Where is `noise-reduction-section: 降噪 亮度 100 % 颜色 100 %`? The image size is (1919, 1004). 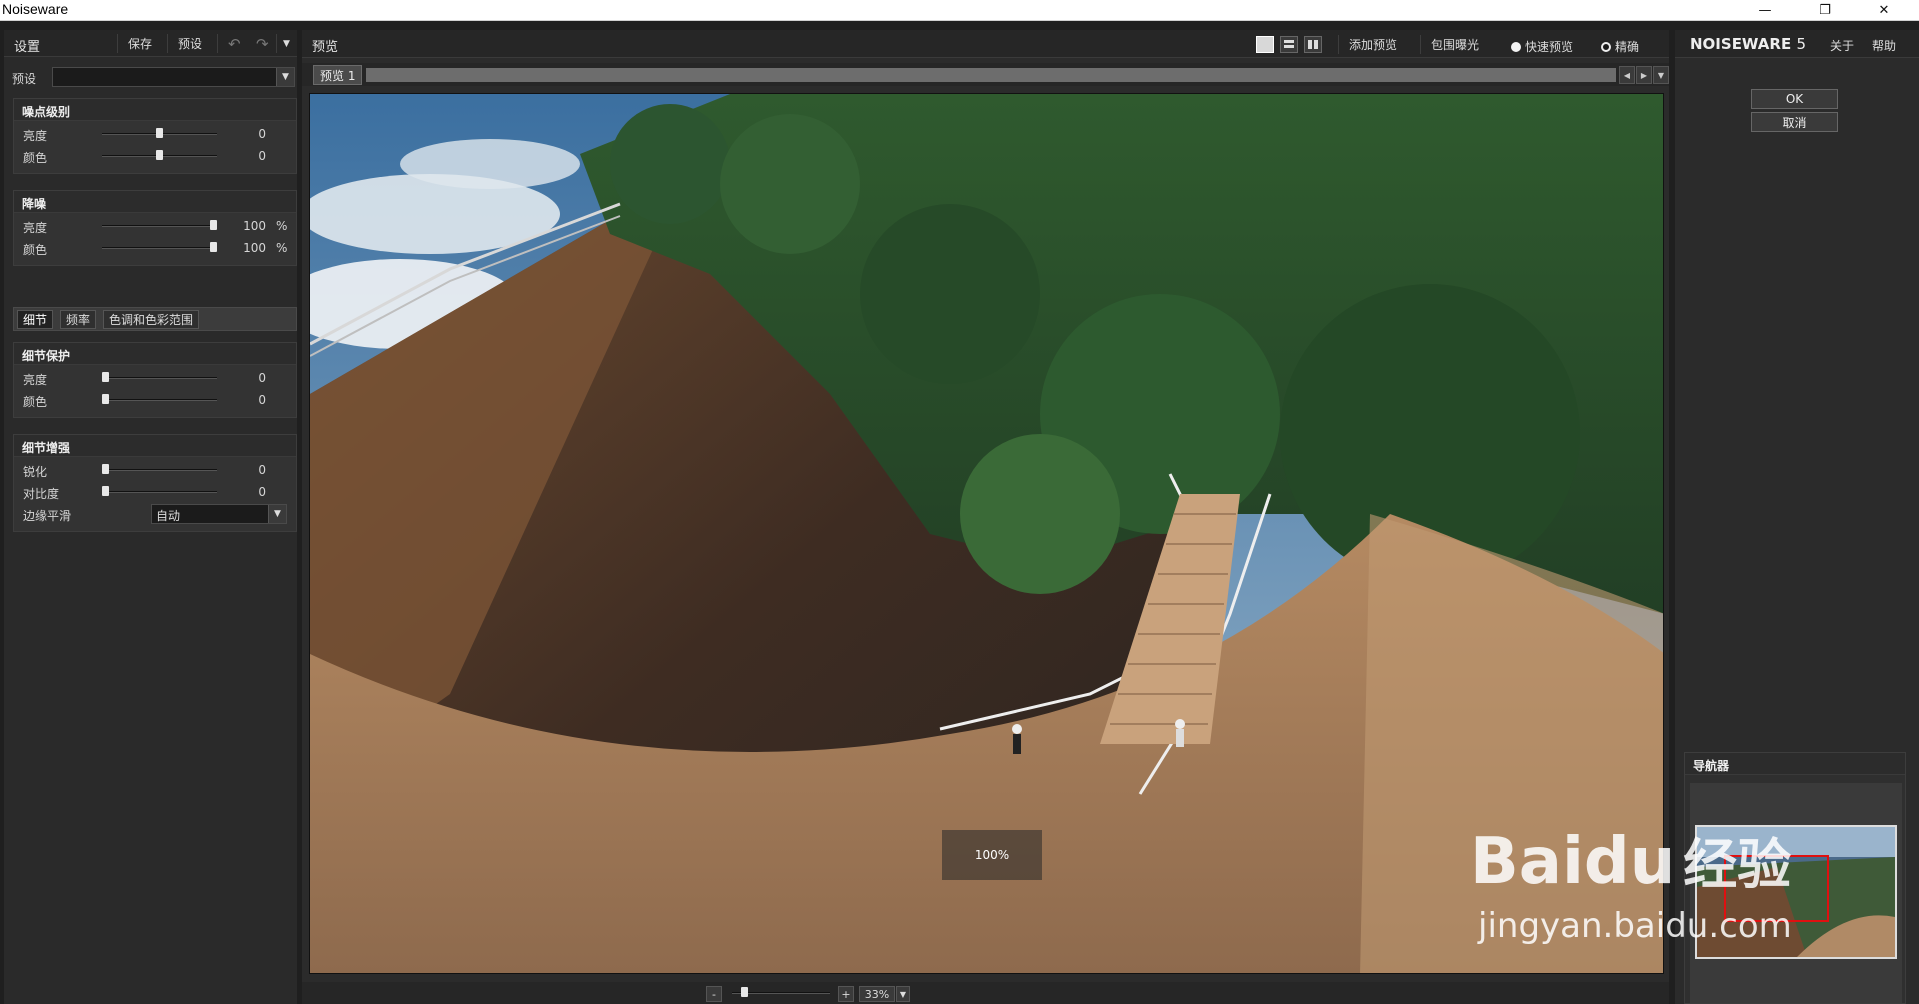
noise-reduction-section: 降噪 亮度 100 % 颜色 100 % is located at coordinates (155, 228).